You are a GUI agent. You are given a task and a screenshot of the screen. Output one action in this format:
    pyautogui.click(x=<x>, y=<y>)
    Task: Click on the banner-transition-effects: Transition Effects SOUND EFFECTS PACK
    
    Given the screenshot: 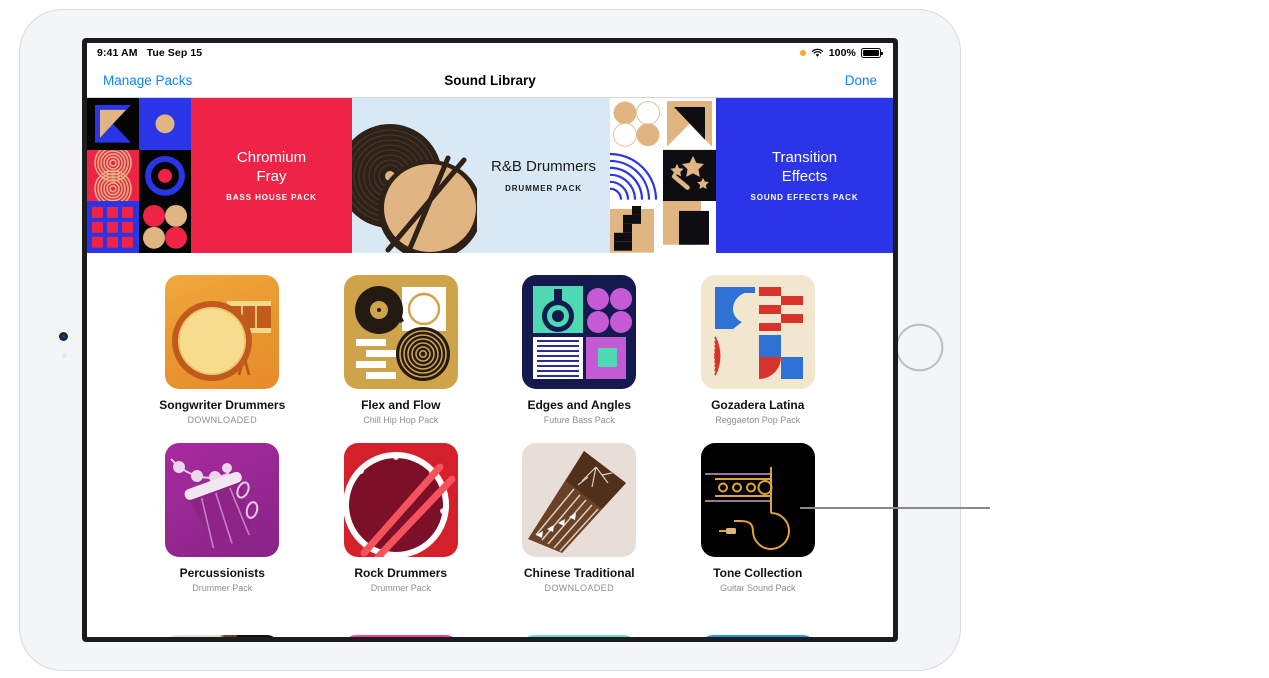 What is the action you would take?
    pyautogui.click(x=751, y=175)
    